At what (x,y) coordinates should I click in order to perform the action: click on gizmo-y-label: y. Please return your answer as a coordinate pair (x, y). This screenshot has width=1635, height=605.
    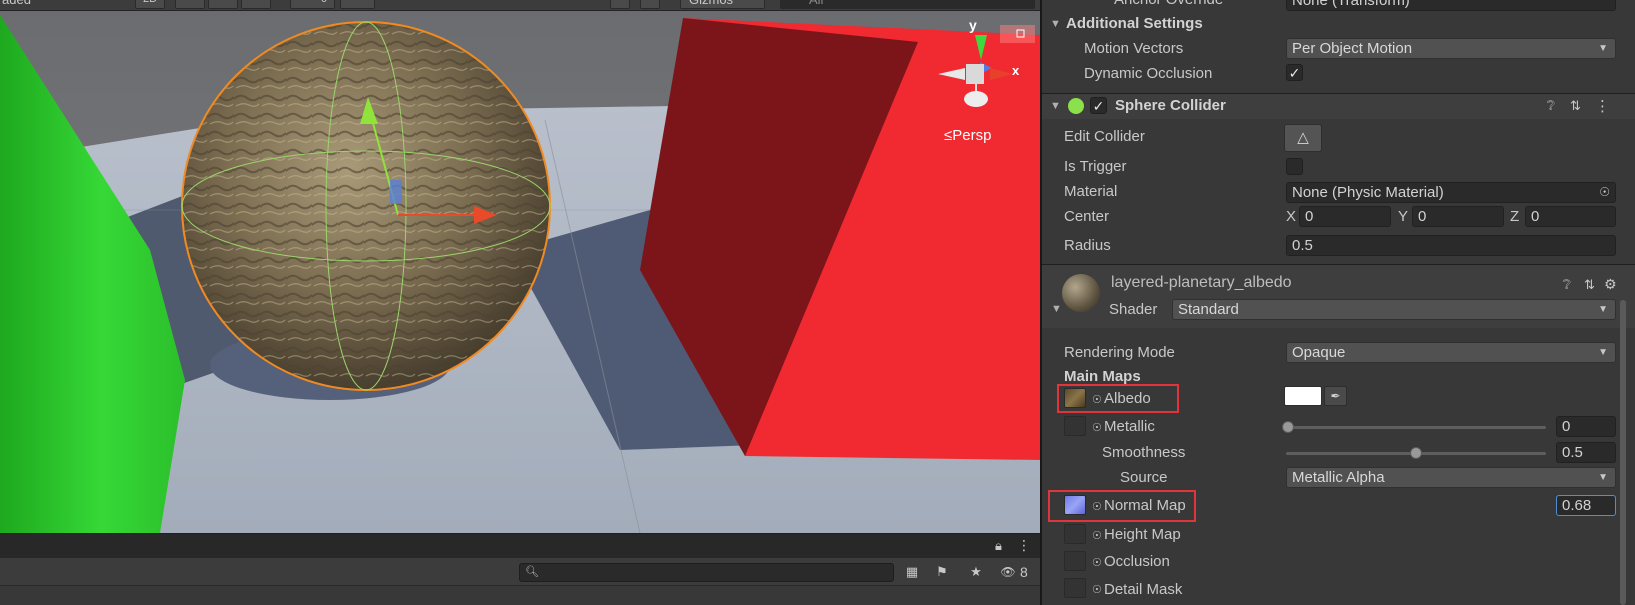
    Looking at the image, I should click on (973, 25).